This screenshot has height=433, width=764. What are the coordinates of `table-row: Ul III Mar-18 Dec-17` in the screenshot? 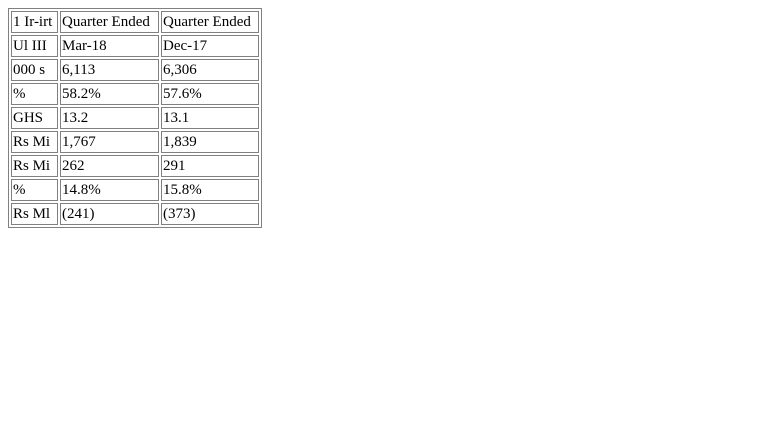 It's located at (135, 46).